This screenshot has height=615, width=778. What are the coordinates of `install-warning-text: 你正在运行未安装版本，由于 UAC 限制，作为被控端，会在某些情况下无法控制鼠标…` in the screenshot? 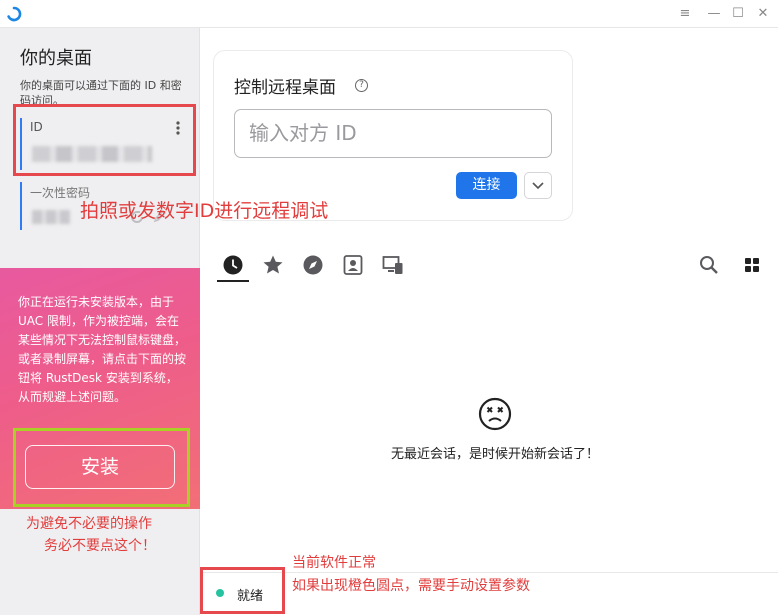 It's located at (102, 349).